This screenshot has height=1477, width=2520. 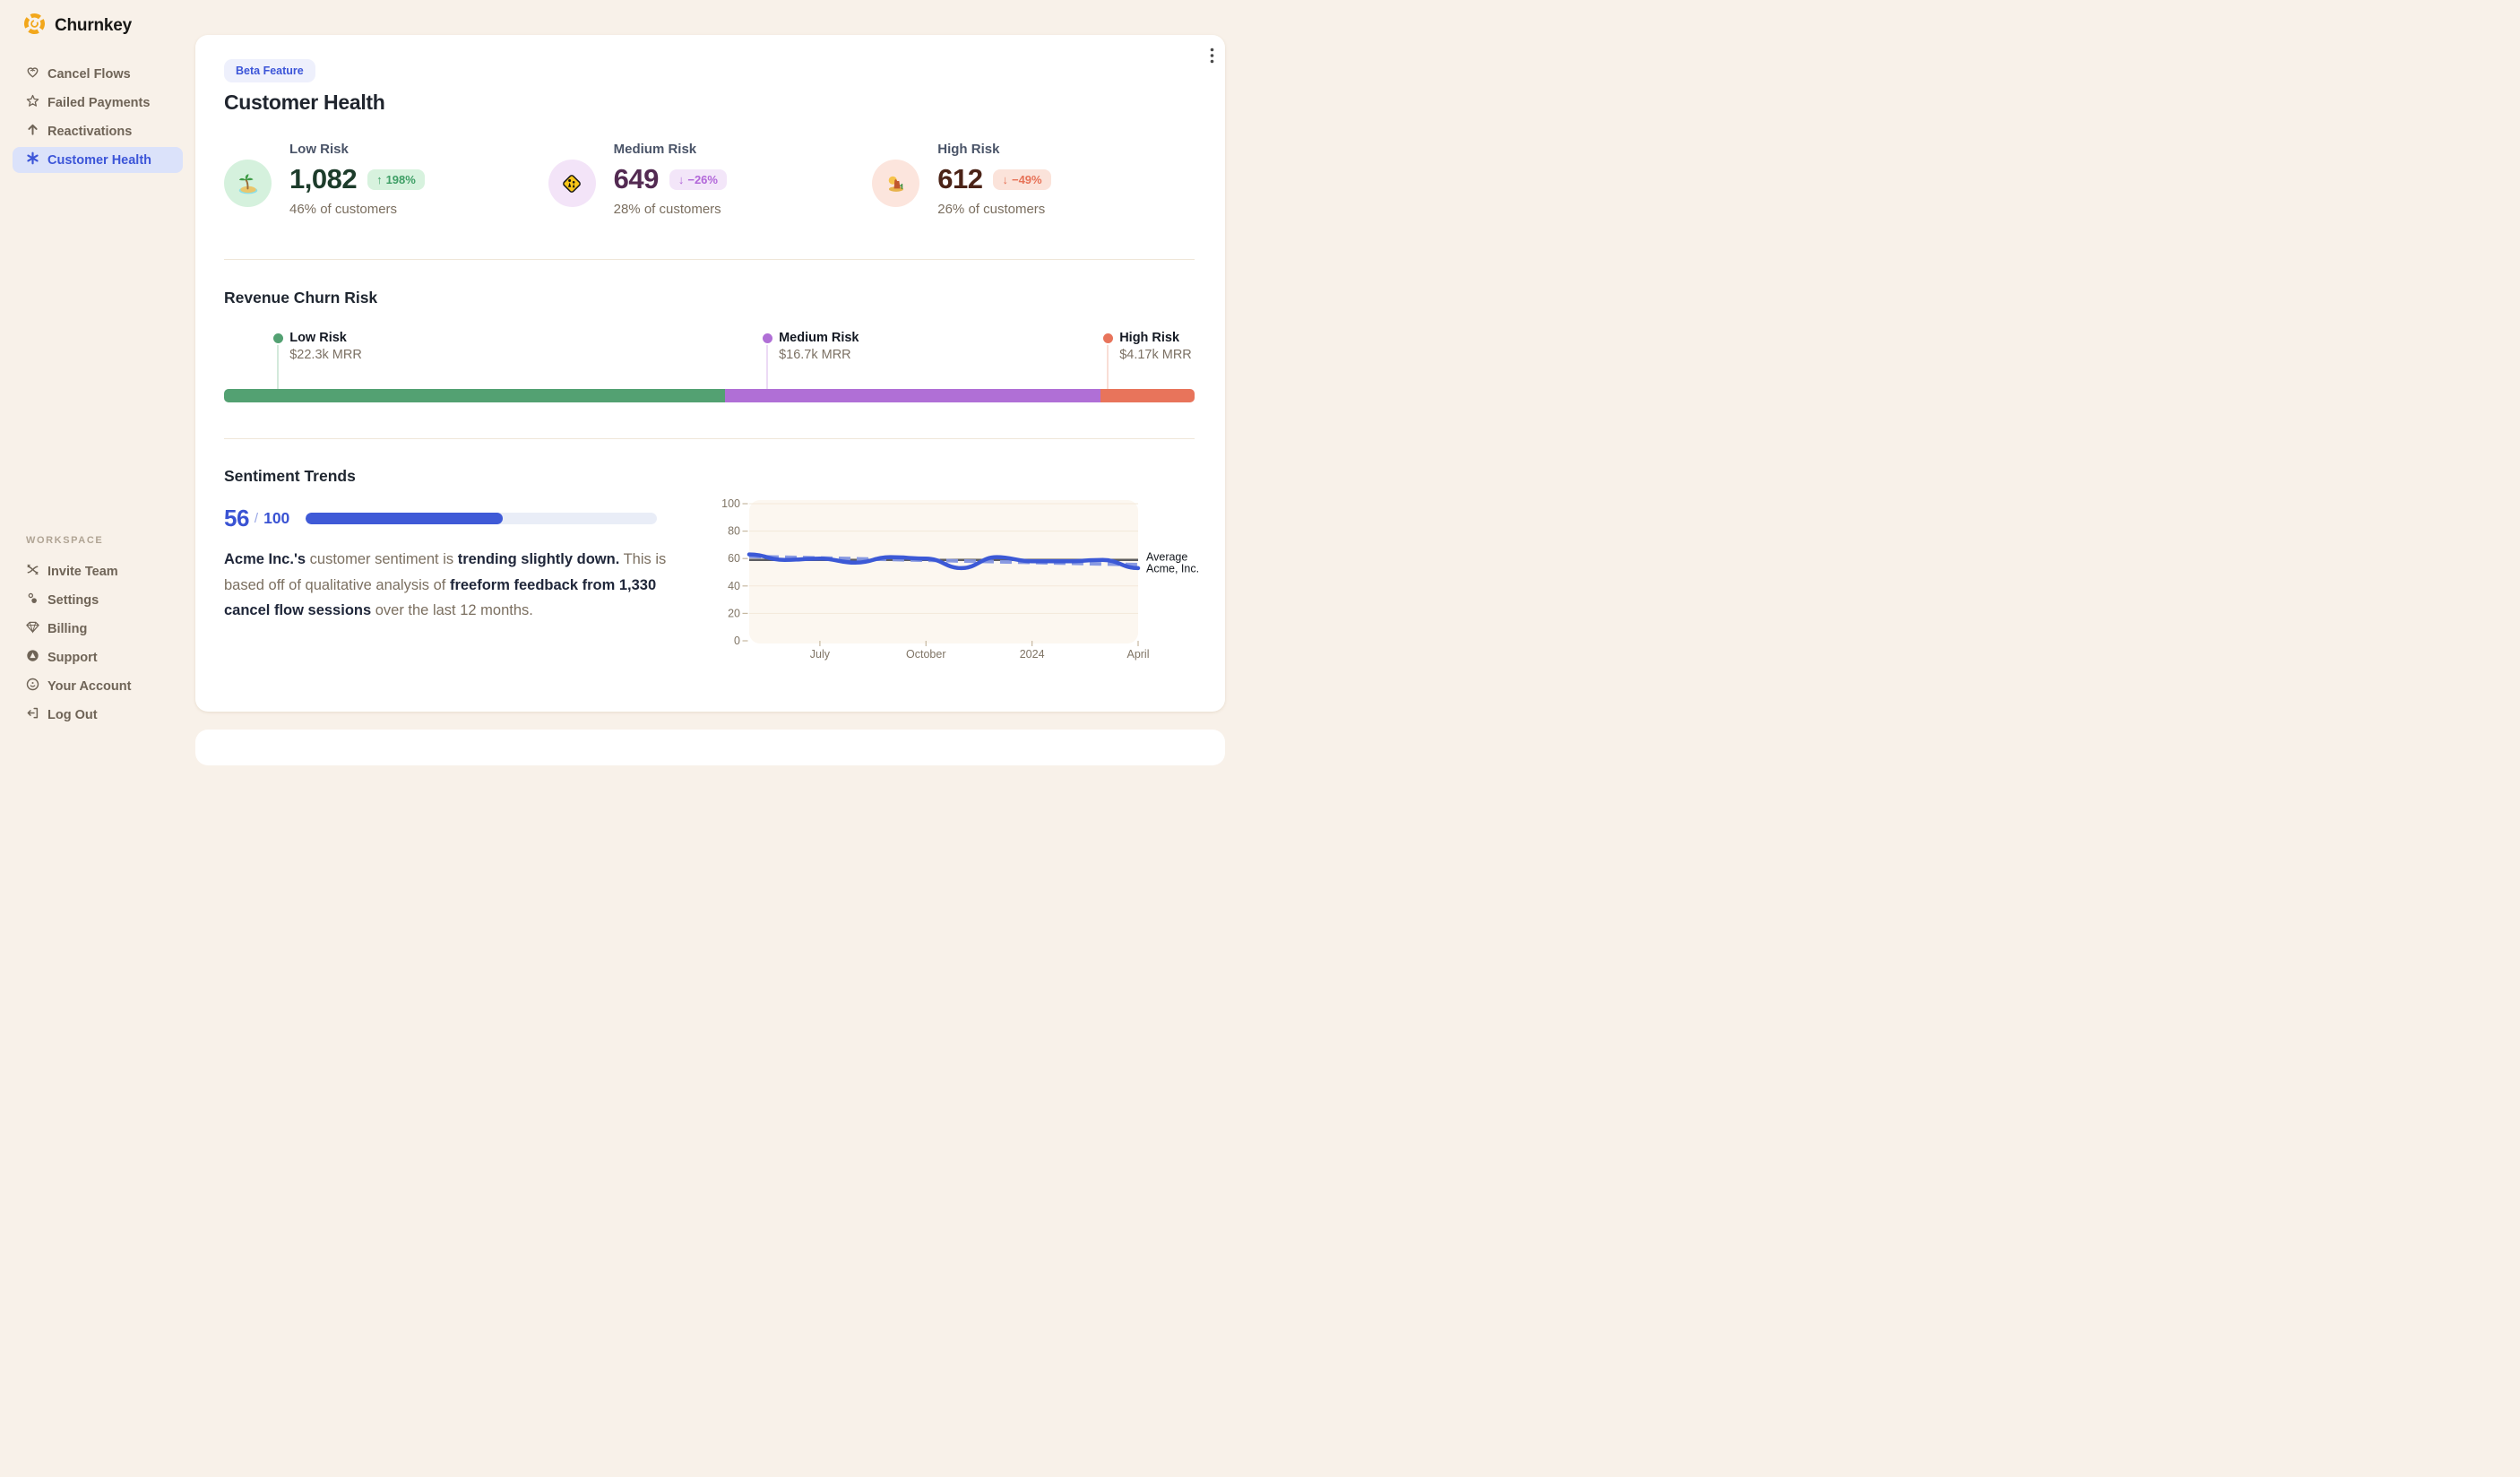 What do you see at coordinates (655, 149) in the screenshot?
I see `stat-label: Medium Risk` at bounding box center [655, 149].